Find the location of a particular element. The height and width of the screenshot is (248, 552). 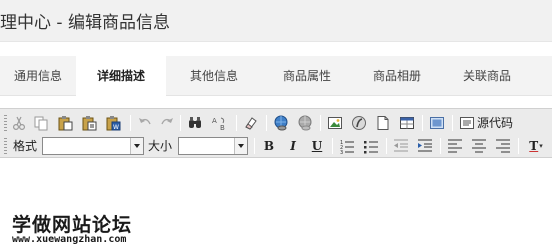

italic-icon: I is located at coordinates (293, 146).